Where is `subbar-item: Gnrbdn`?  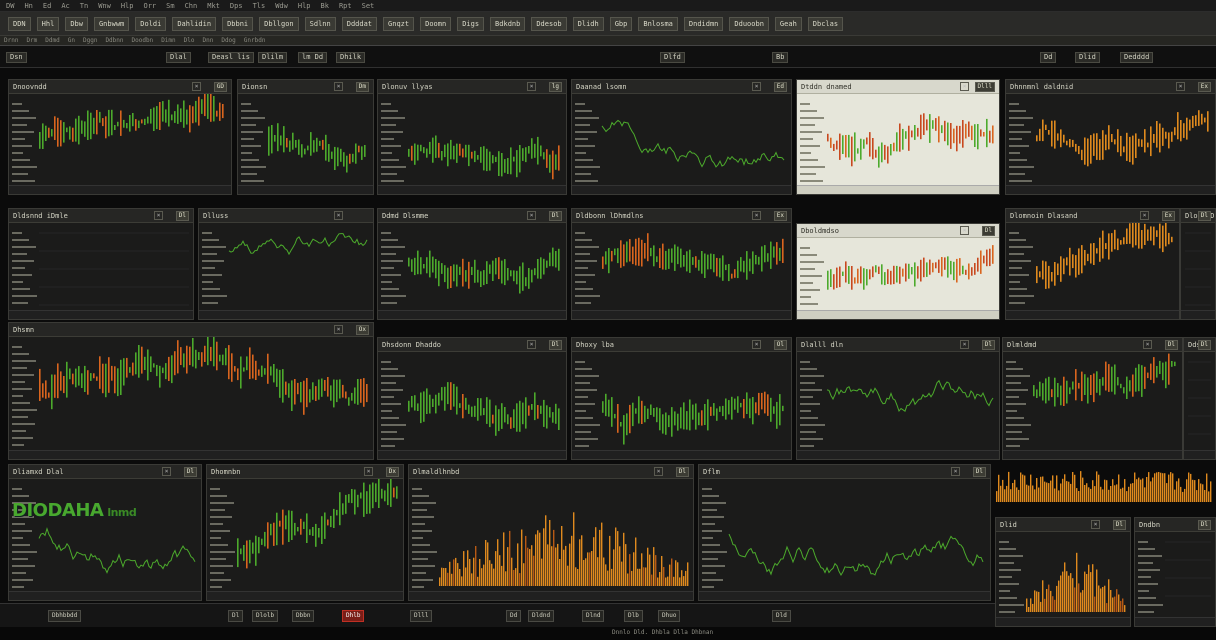 subbar-item: Gnrbdn is located at coordinates (255, 40).